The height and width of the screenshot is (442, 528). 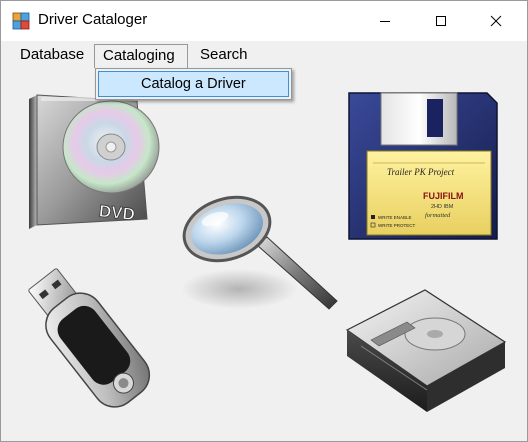 I want to click on dvd-case-image: DVD, so click(x=94, y=161).